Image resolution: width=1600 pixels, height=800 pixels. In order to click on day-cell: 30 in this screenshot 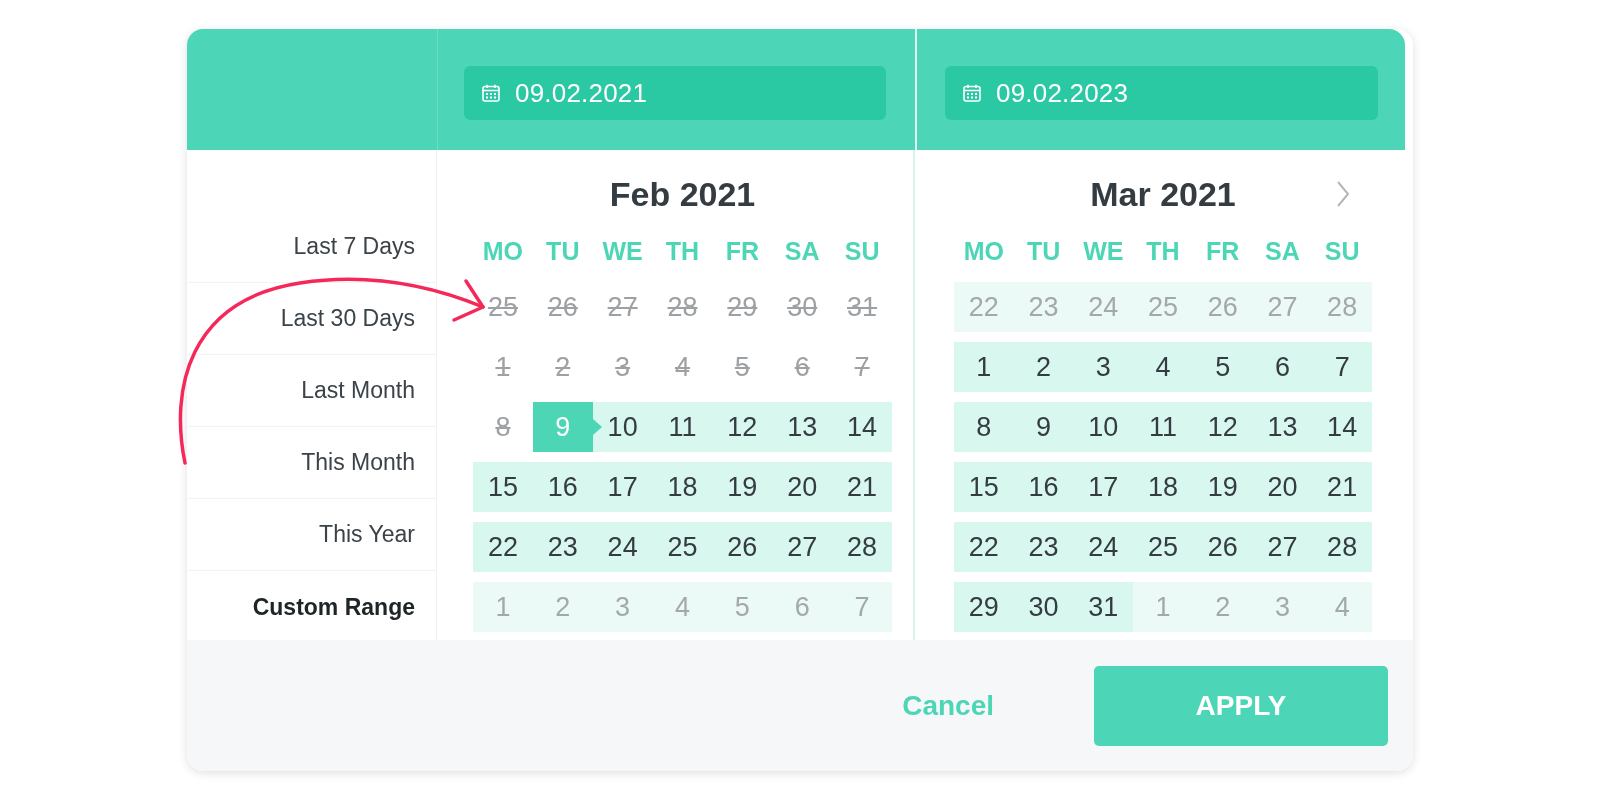, I will do `click(1043, 607)`.